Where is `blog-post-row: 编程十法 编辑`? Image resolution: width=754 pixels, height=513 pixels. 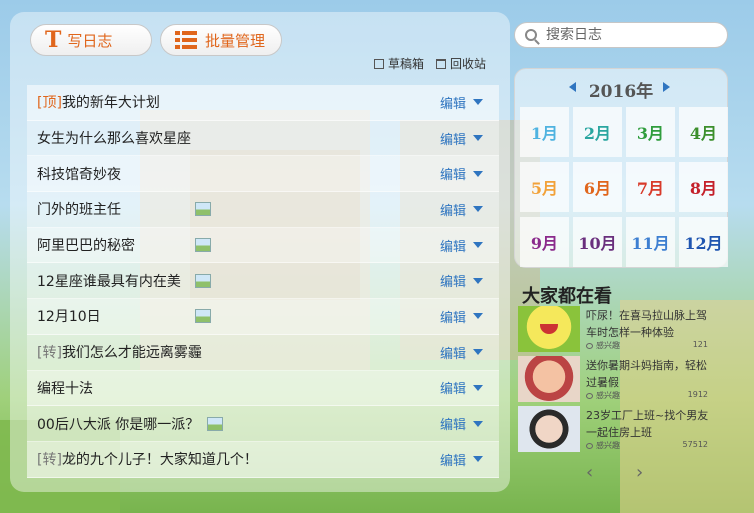 blog-post-row: 编程十法 编辑 is located at coordinates (263, 388).